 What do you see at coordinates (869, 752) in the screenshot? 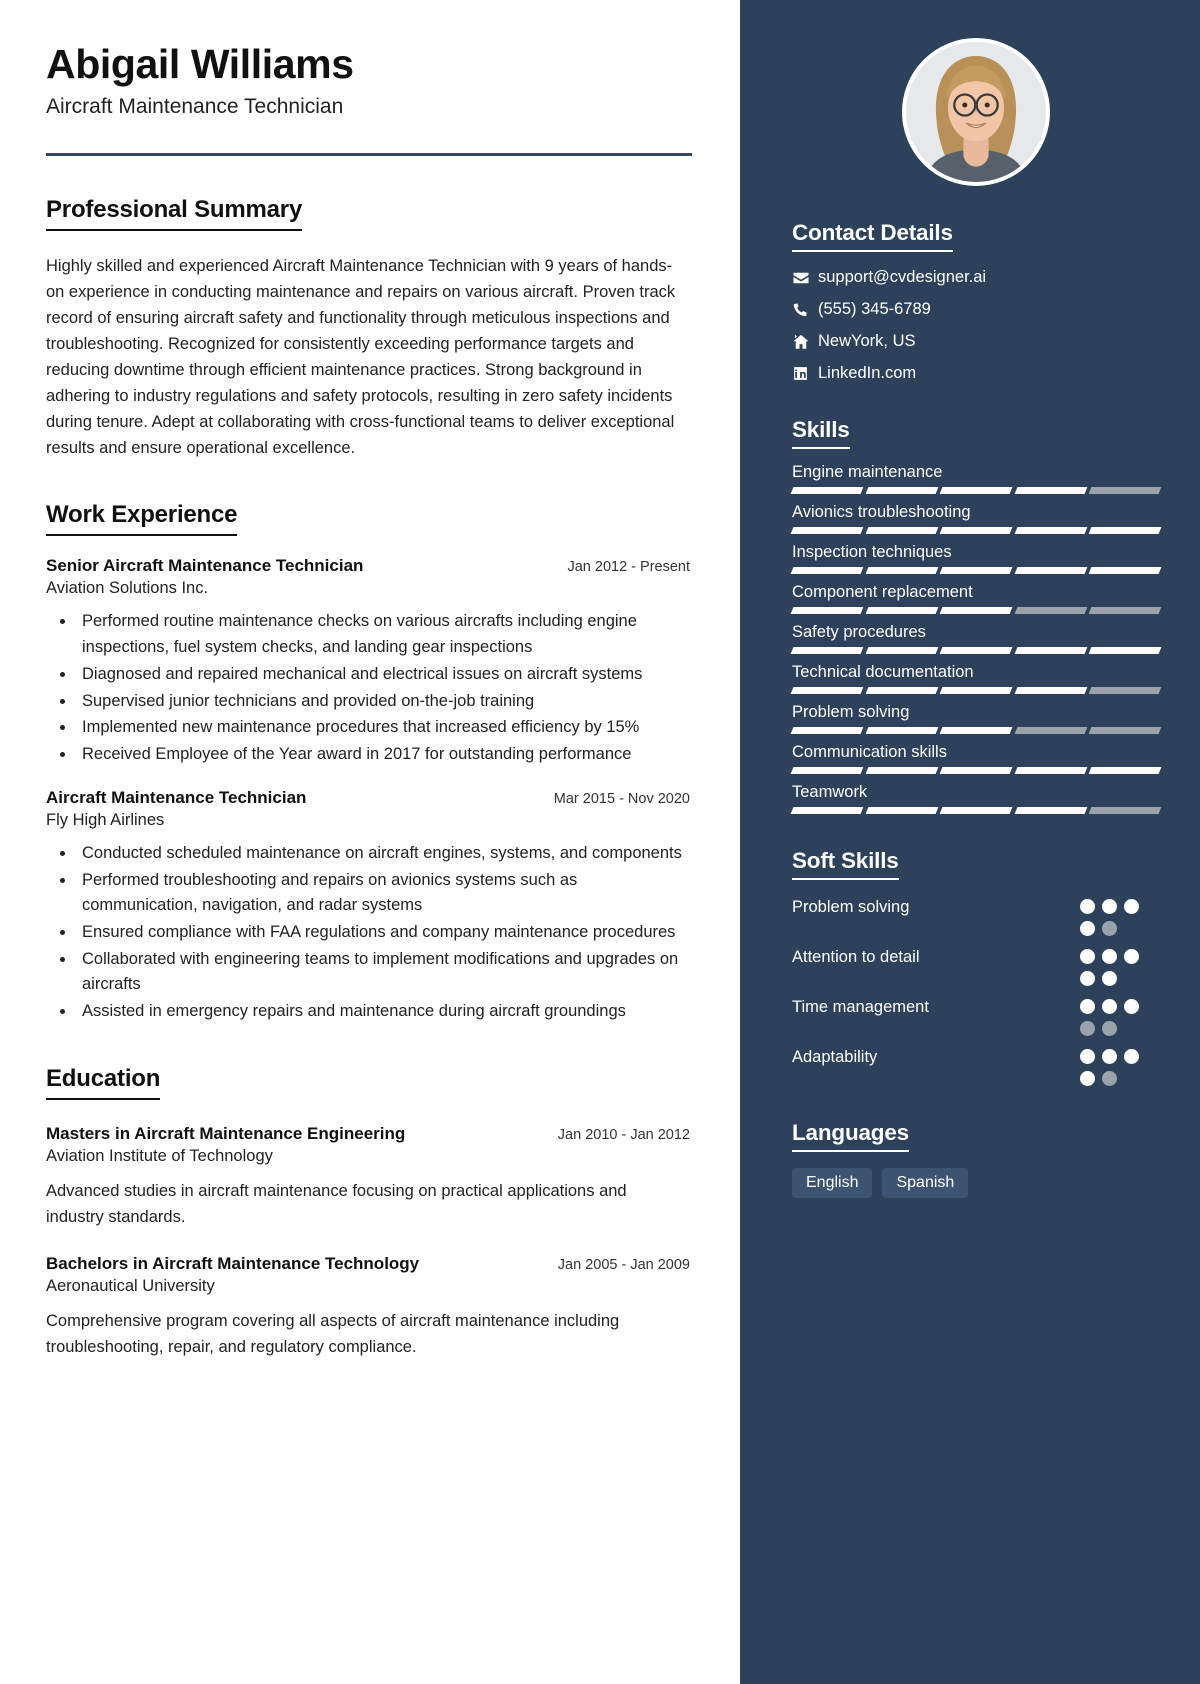
I see `skill-name: Communication skills` at bounding box center [869, 752].